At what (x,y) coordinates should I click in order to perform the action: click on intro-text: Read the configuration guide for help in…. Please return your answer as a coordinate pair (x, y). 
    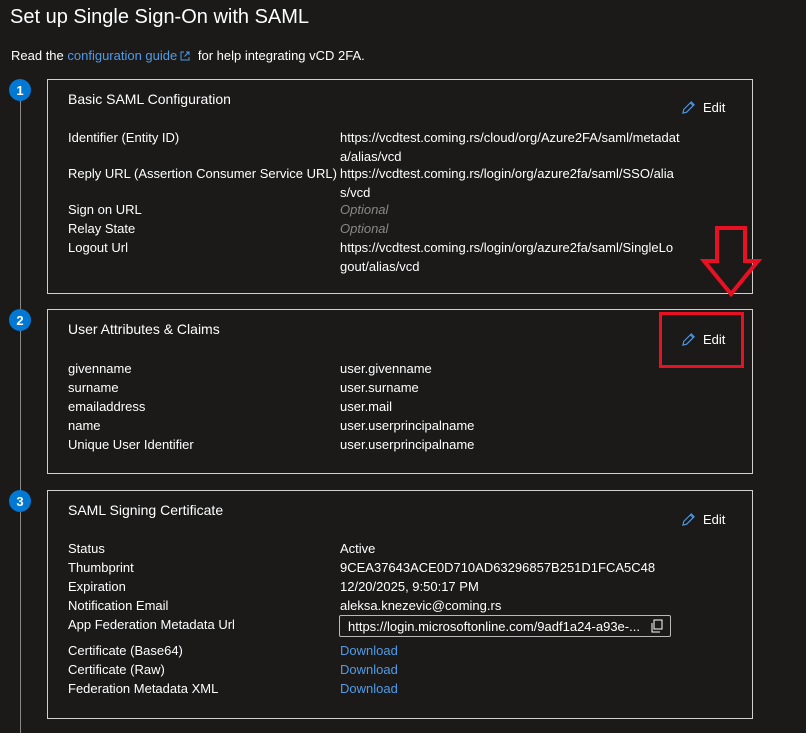
    Looking at the image, I should click on (188, 55).